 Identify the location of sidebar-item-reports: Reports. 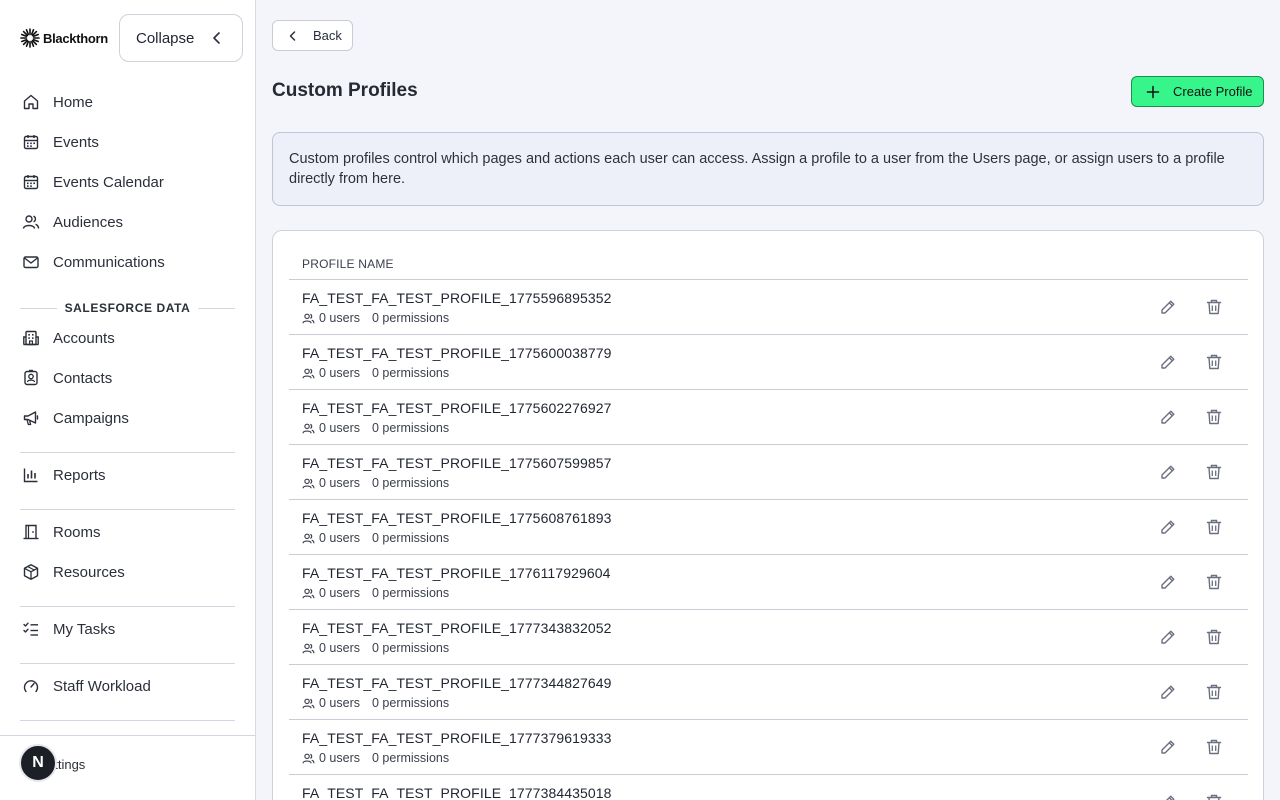
(64, 475).